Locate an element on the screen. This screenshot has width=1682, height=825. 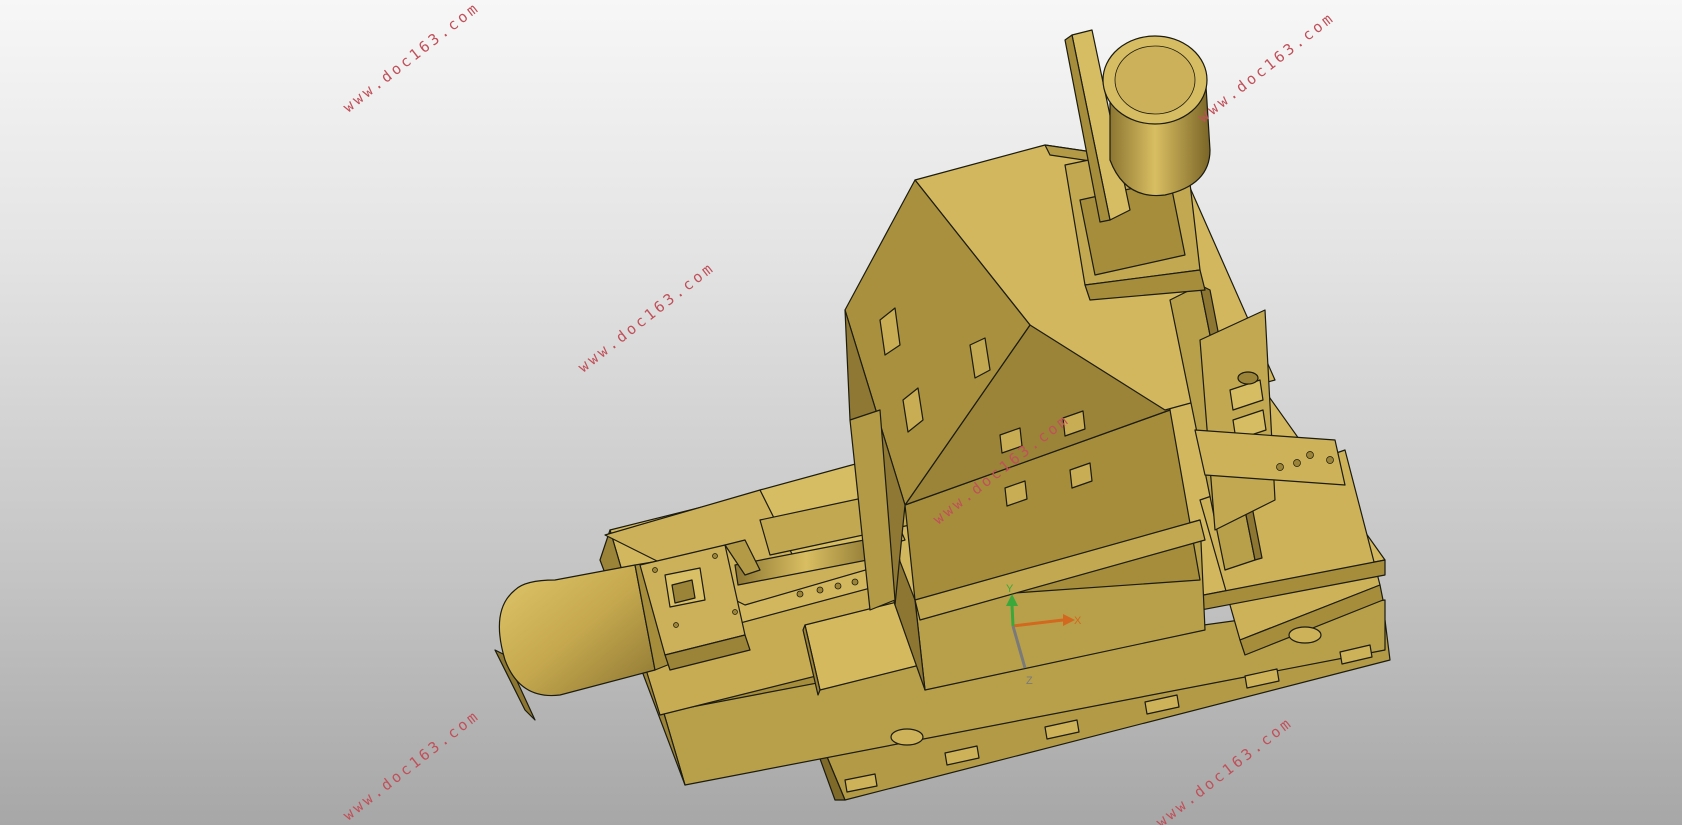
triad-y-label: Y is located at coordinates (1010, 589).